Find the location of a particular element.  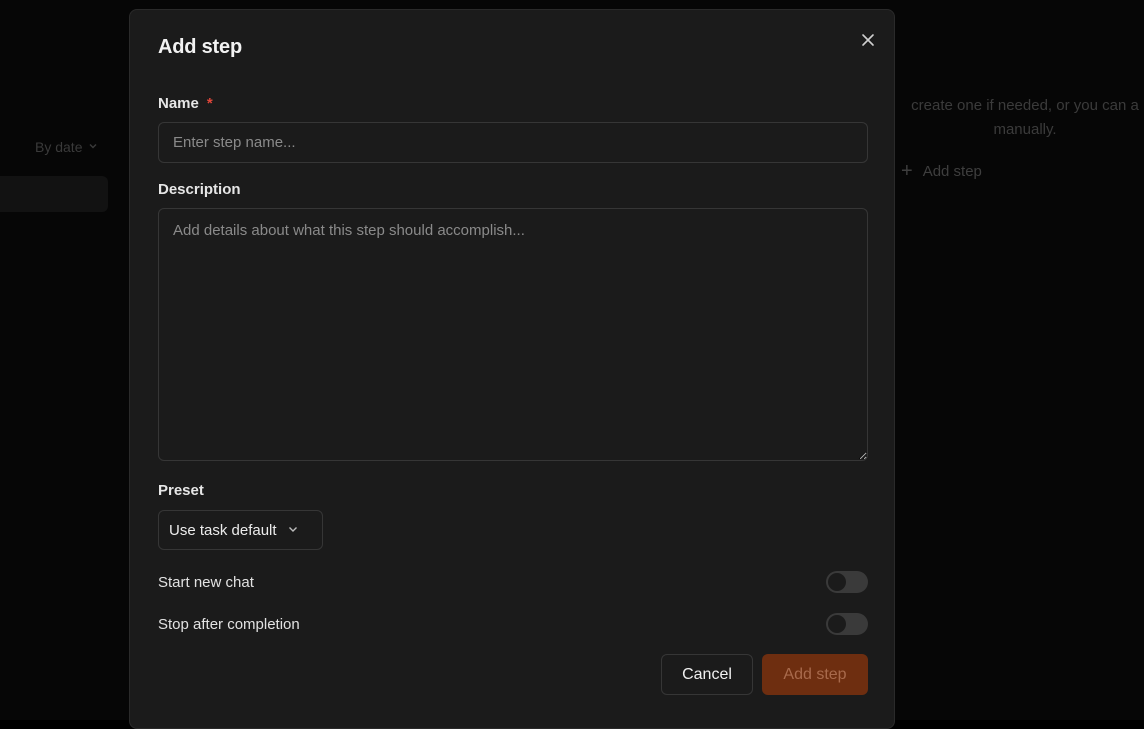

sort-label: By date is located at coordinates (59, 147).